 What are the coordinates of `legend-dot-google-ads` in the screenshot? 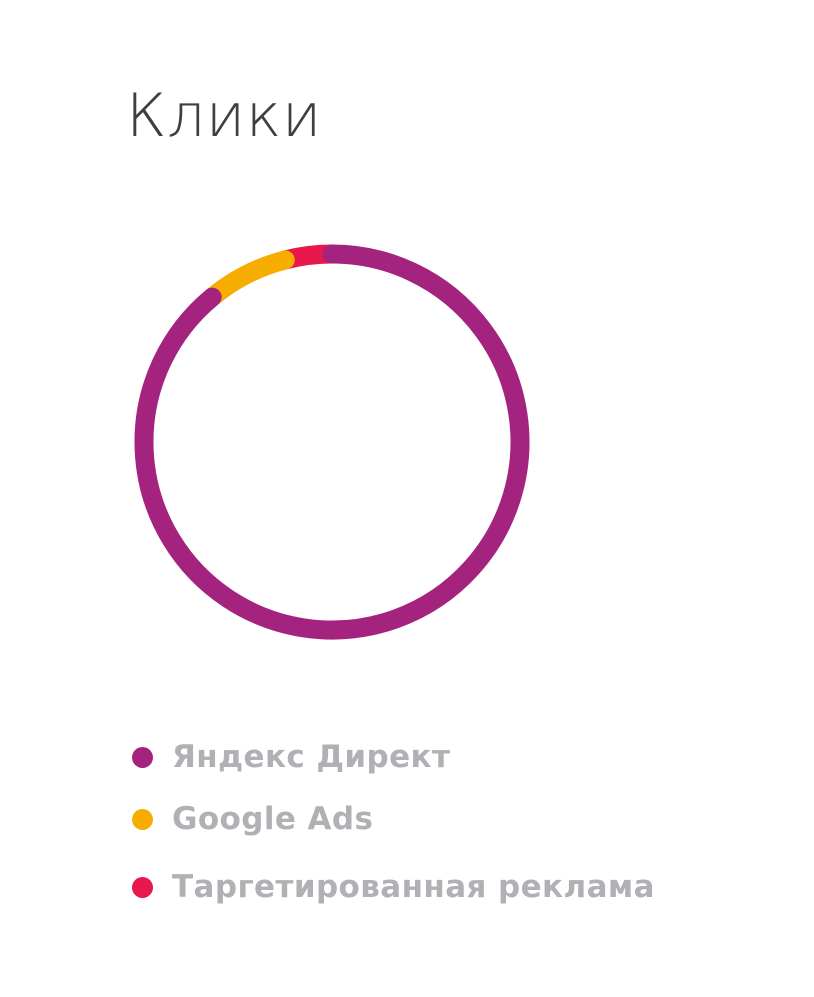 It's located at (142, 819).